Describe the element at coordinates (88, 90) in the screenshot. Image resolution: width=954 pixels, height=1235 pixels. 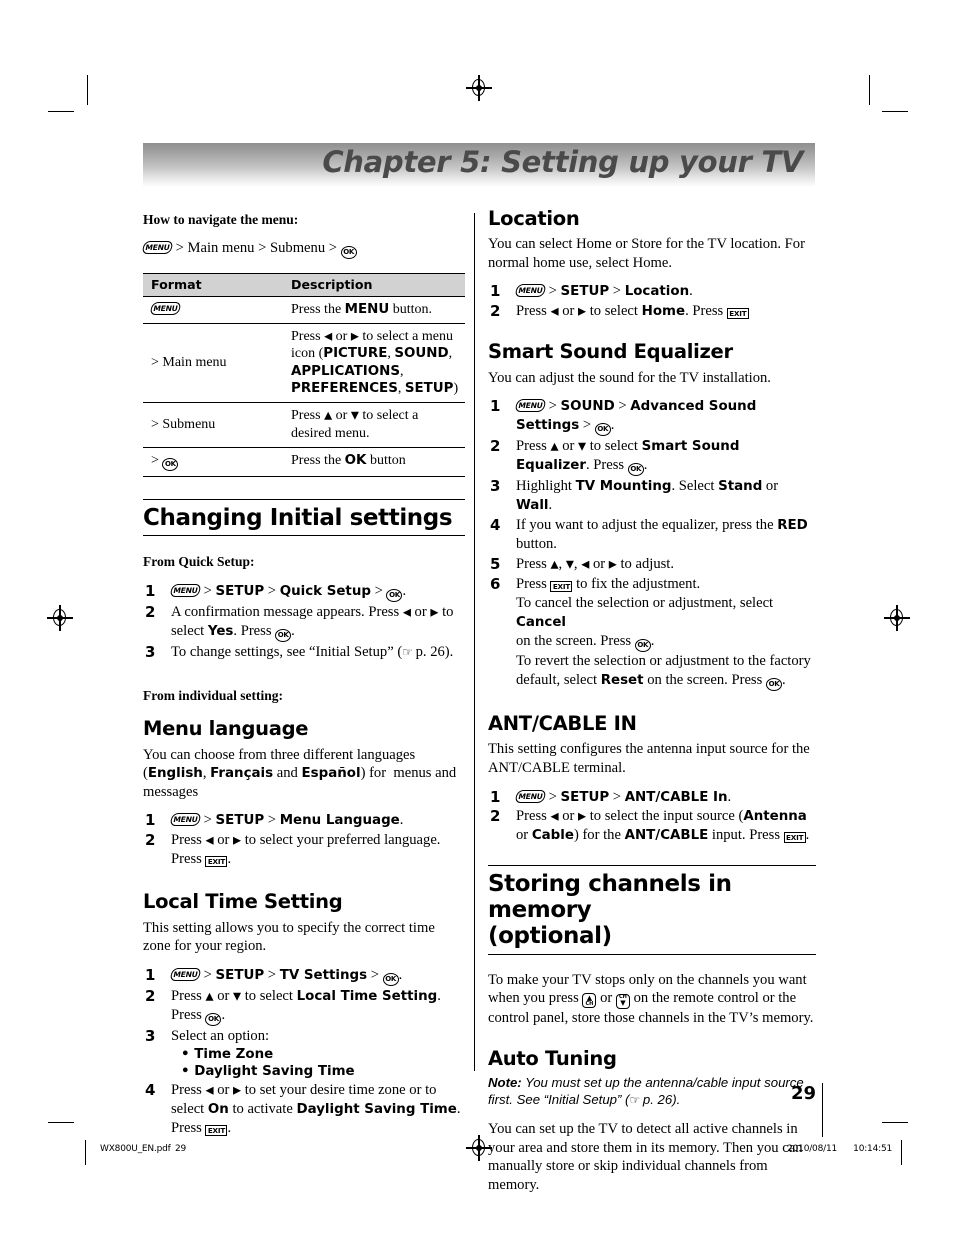
I see `crop-mark-top-left-vert` at that location.